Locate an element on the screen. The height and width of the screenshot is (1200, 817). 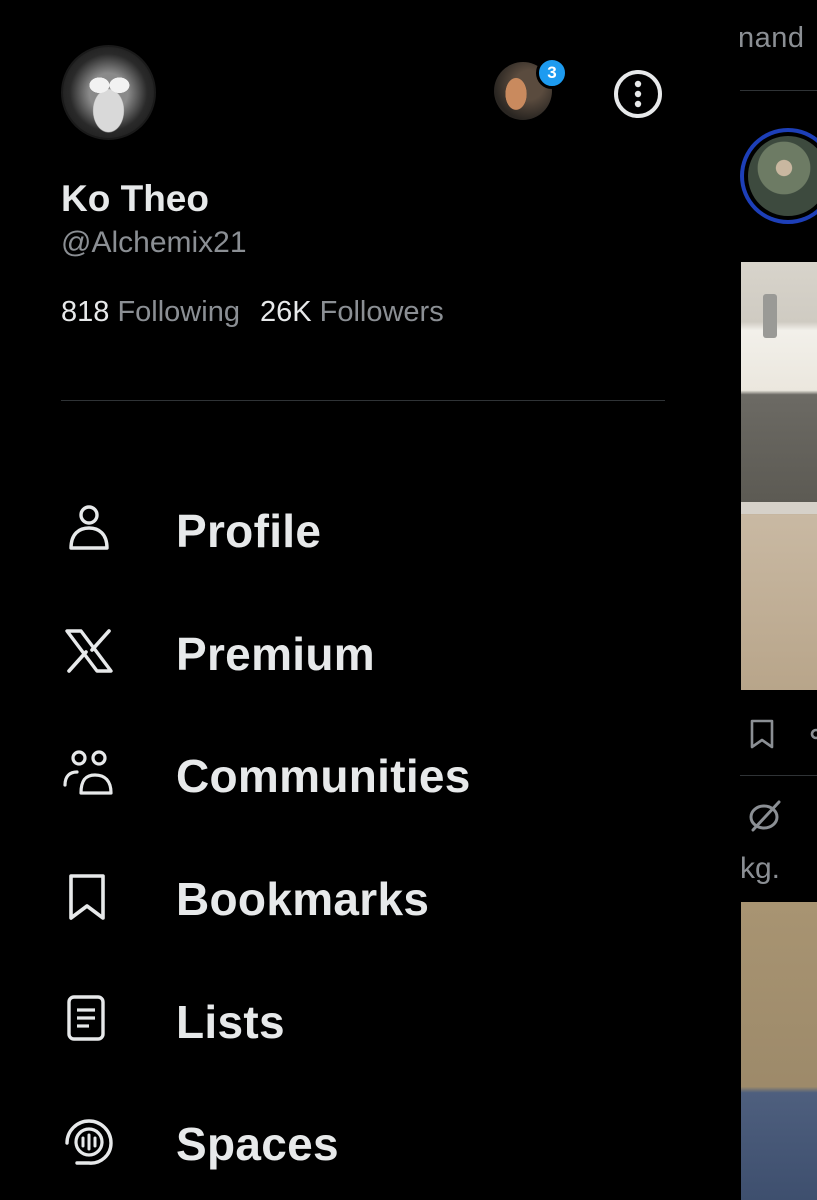
spaces-icon is located at coordinates (89, 1142).